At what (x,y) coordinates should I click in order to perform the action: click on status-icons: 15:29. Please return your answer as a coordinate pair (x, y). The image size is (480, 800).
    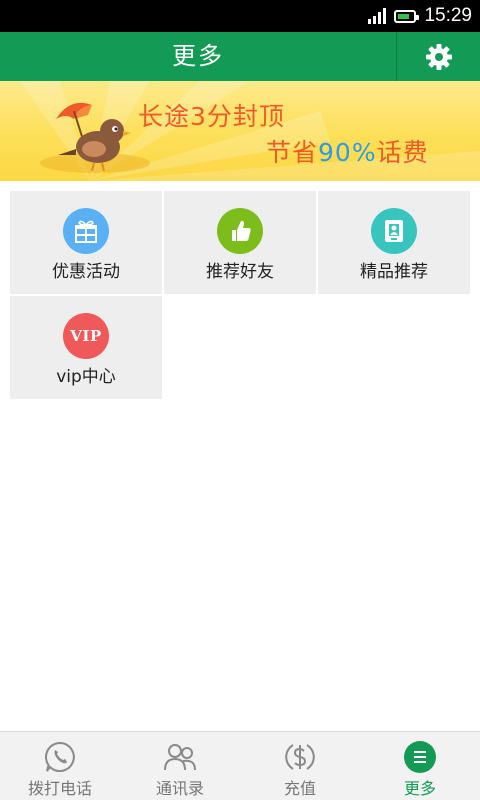
    Looking at the image, I should click on (420, 16).